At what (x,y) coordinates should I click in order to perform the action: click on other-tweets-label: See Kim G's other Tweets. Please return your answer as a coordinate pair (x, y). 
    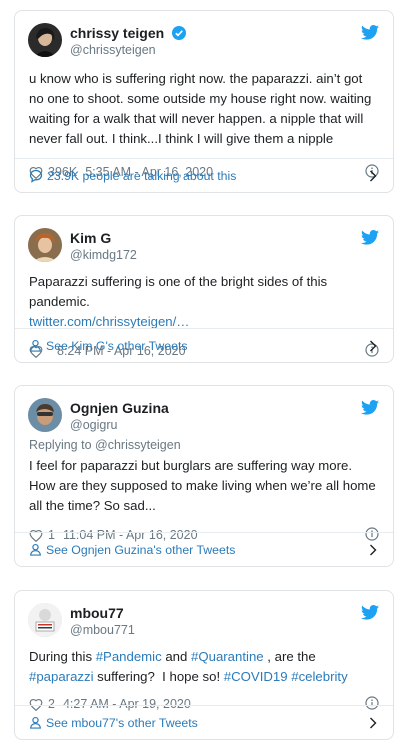
    Looking at the image, I should click on (117, 346).